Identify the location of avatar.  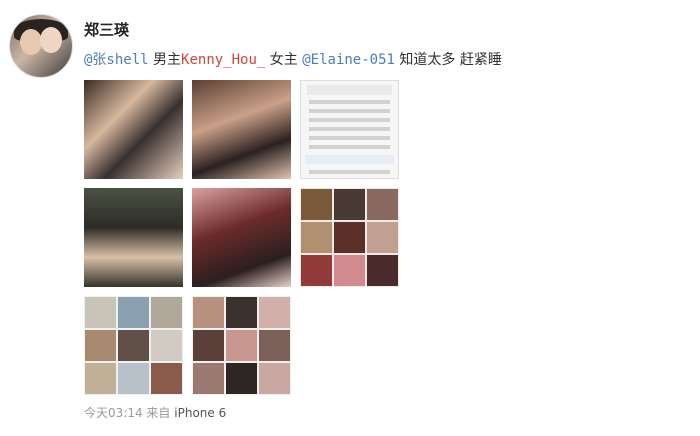
(41, 46).